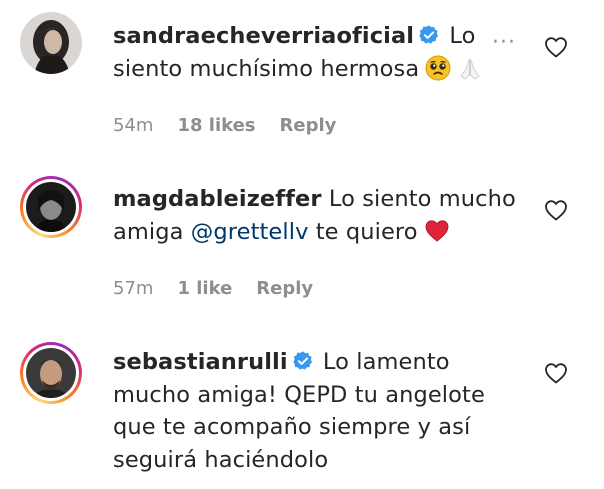 Image resolution: width=604 pixels, height=489 pixels. Describe the element at coordinates (263, 36) in the screenshot. I see `username: sandraecheverriaoficial` at that location.